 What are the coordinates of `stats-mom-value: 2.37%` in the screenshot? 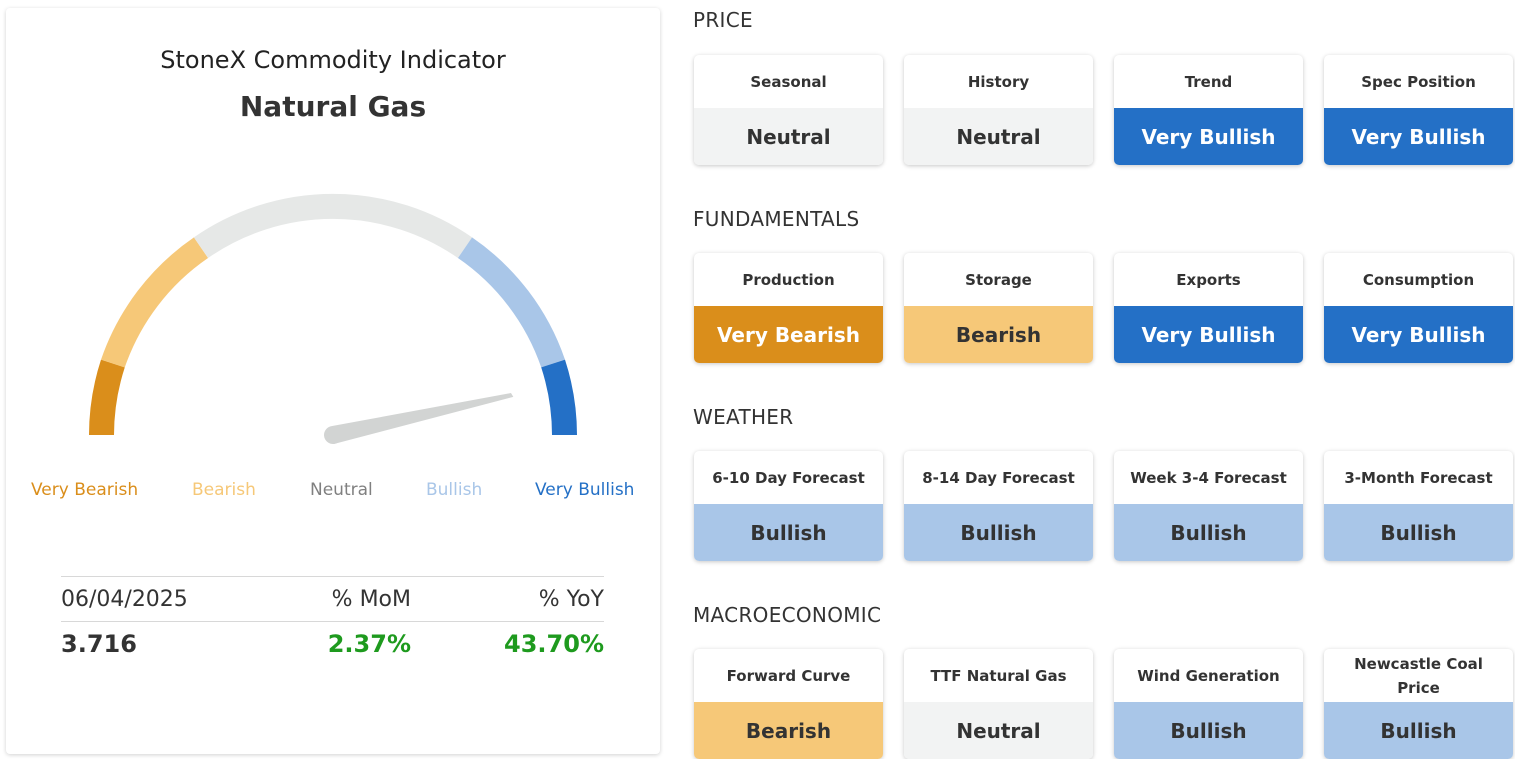 It's located at (369, 644).